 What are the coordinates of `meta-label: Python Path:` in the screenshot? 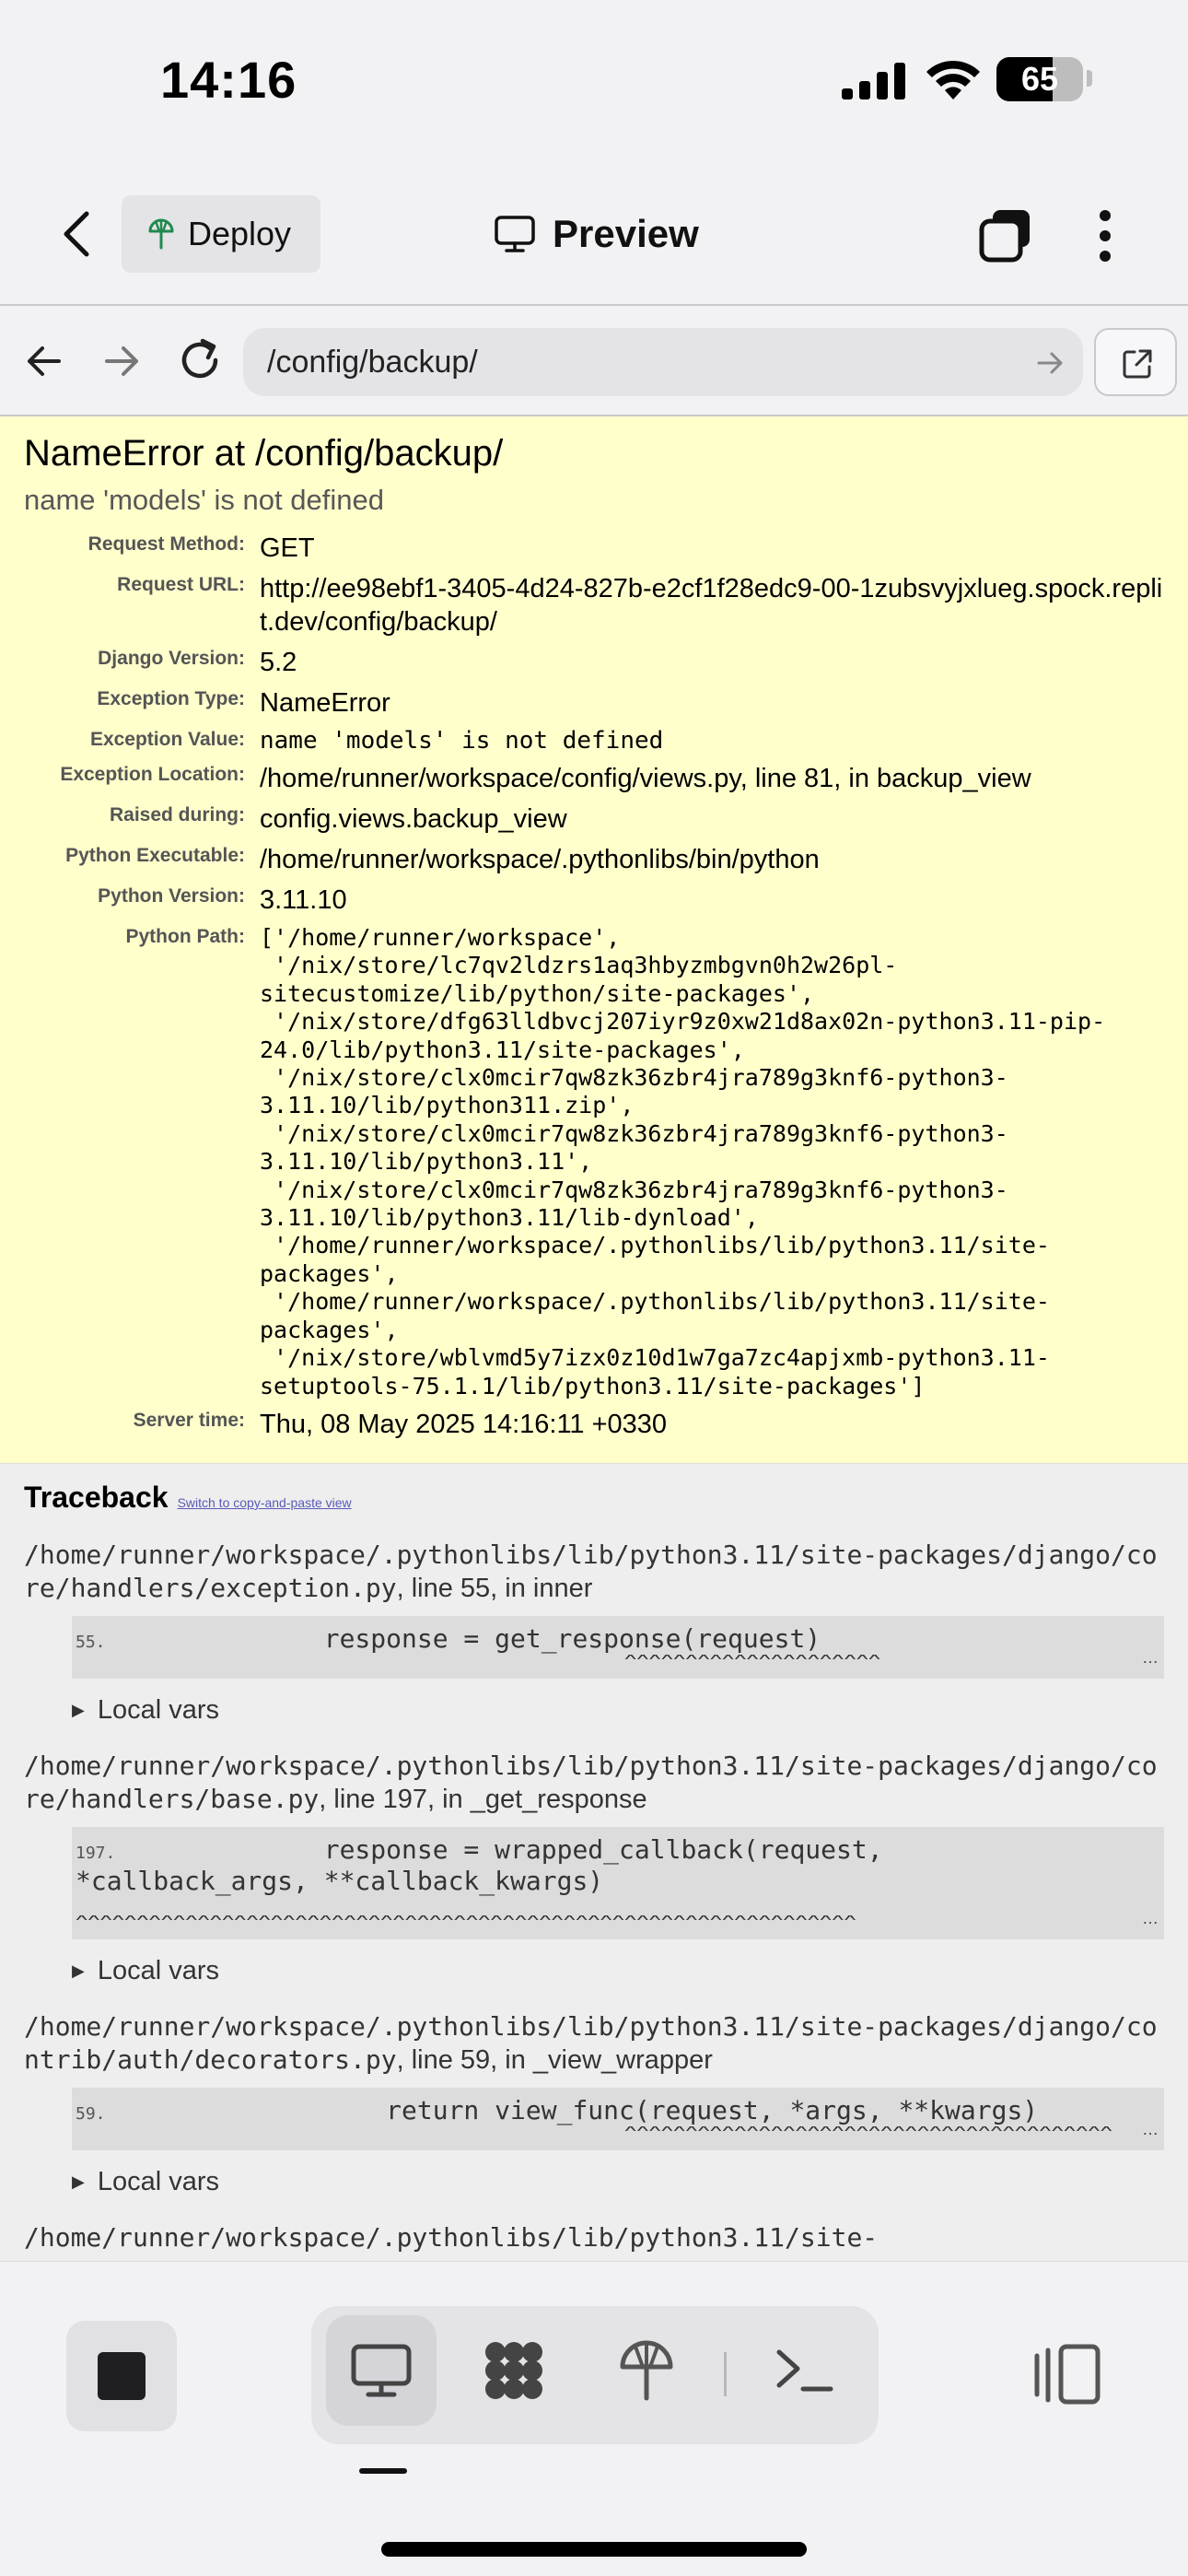 It's located at (185, 936).